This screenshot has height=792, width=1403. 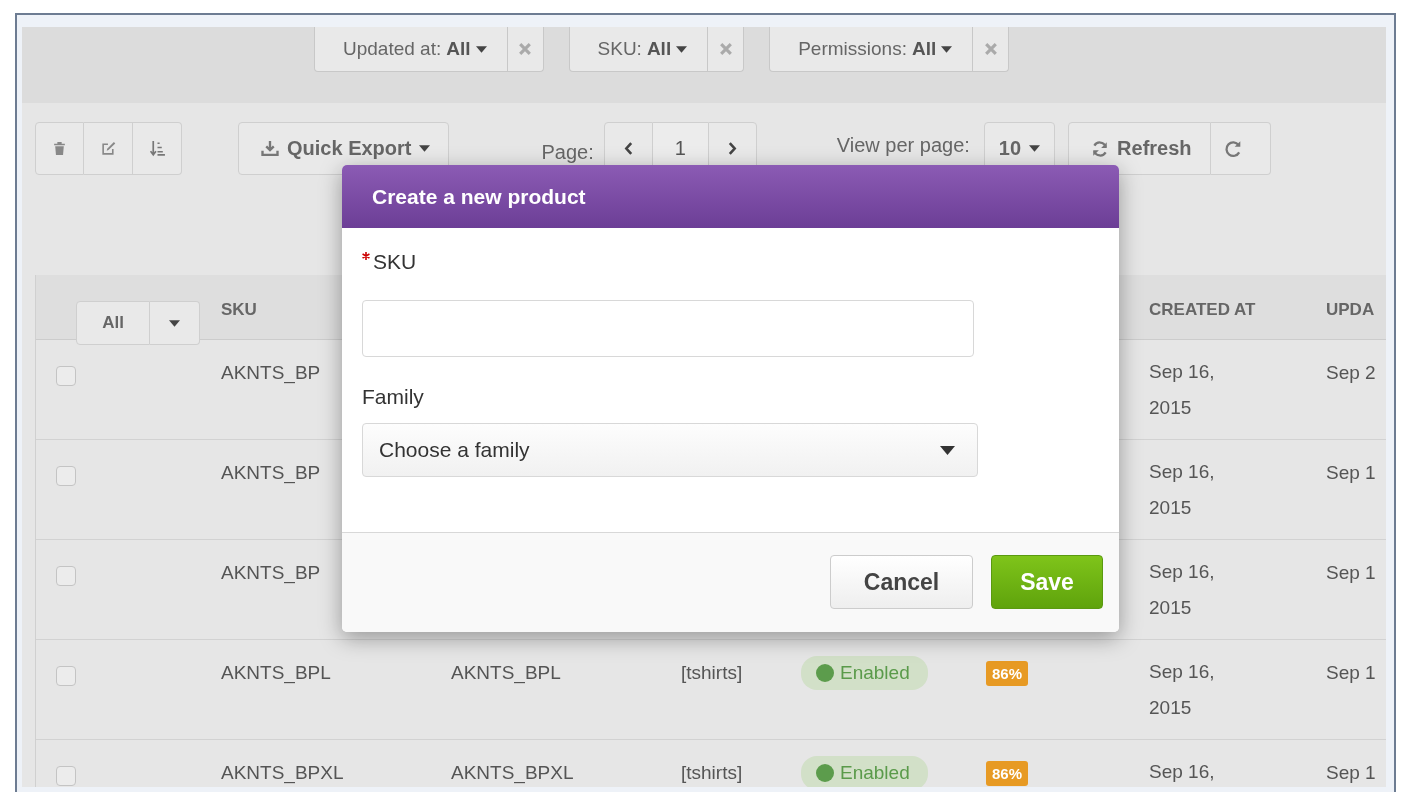 I want to click on edit-icon, so click(x=108, y=148).